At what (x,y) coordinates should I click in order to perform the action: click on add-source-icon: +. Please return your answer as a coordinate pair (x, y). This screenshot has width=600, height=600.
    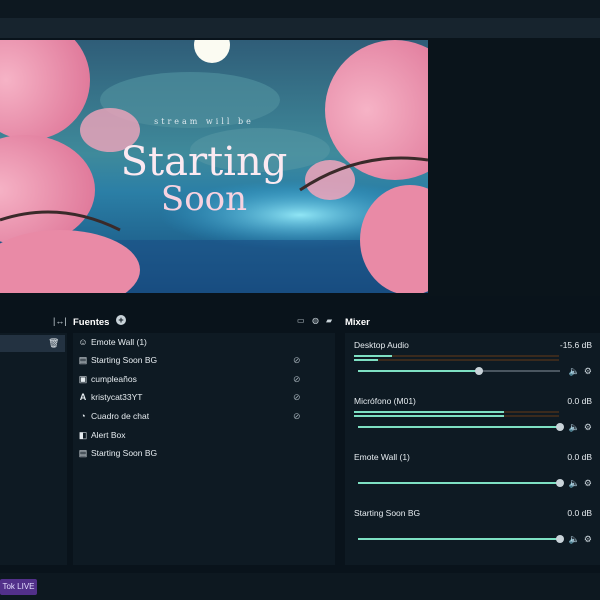
    Looking at the image, I should click on (121, 320).